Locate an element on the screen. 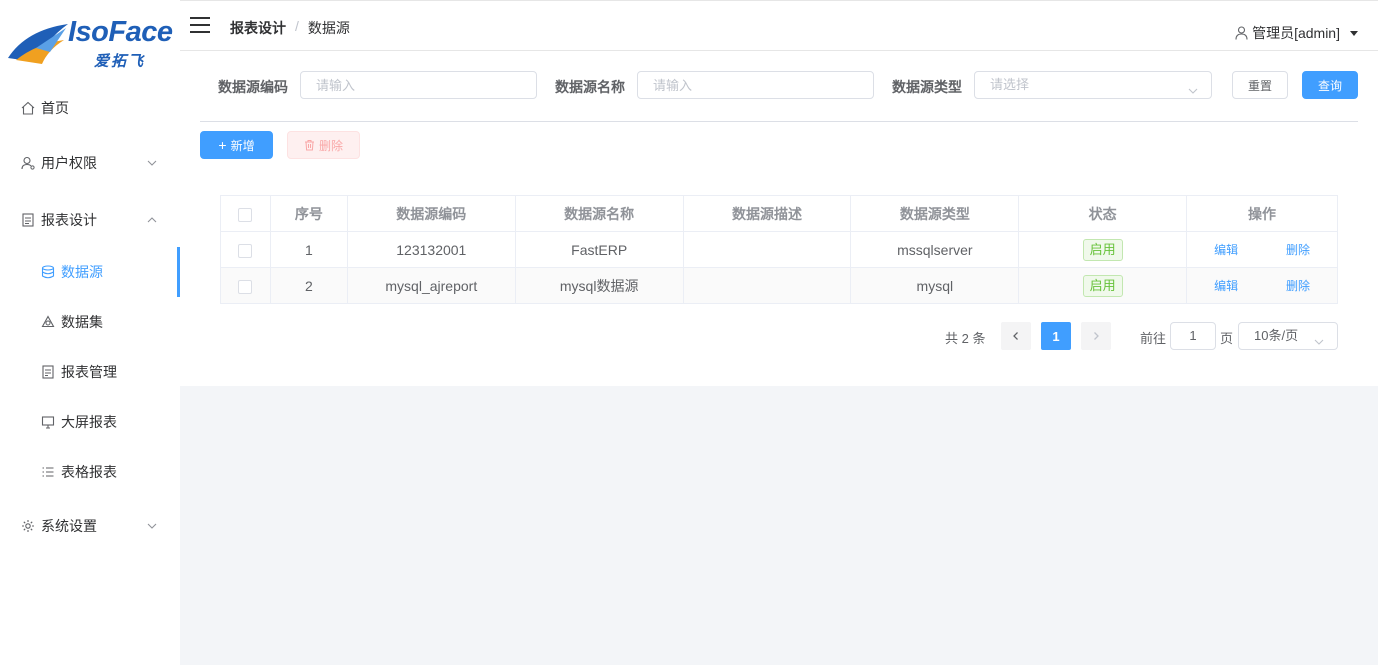 The width and height of the screenshot is (1378, 665). name-input is located at coordinates (755, 85).